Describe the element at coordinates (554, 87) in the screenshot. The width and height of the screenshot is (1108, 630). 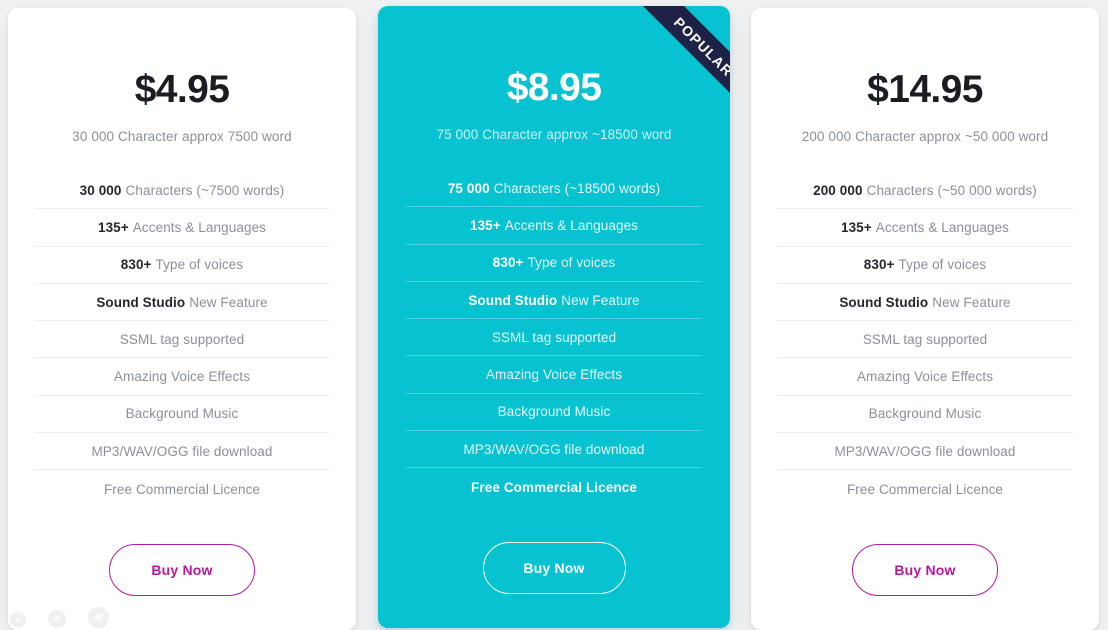
I see `plan-price: $8.95` at that location.